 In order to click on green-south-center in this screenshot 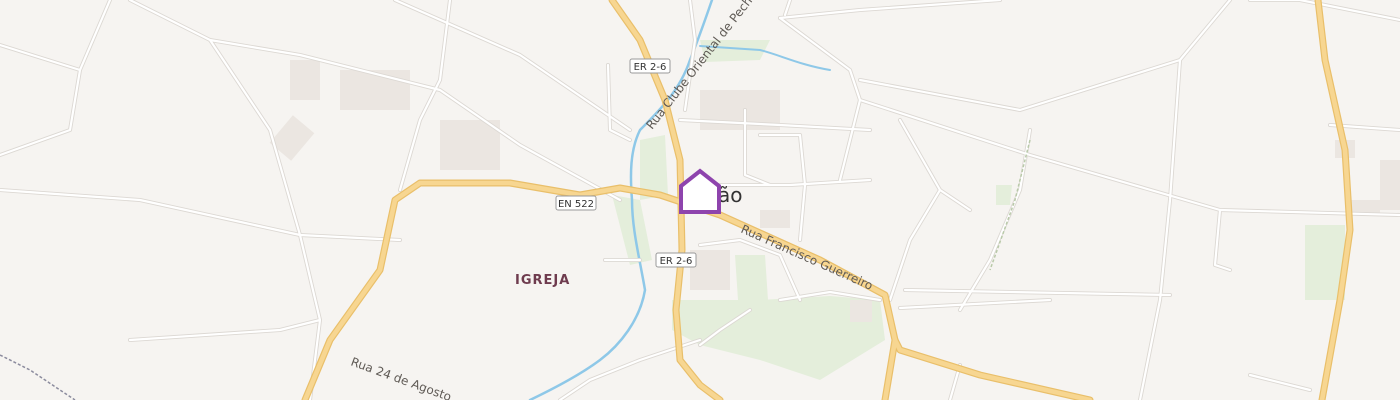, I will do `click(751, 277)`.